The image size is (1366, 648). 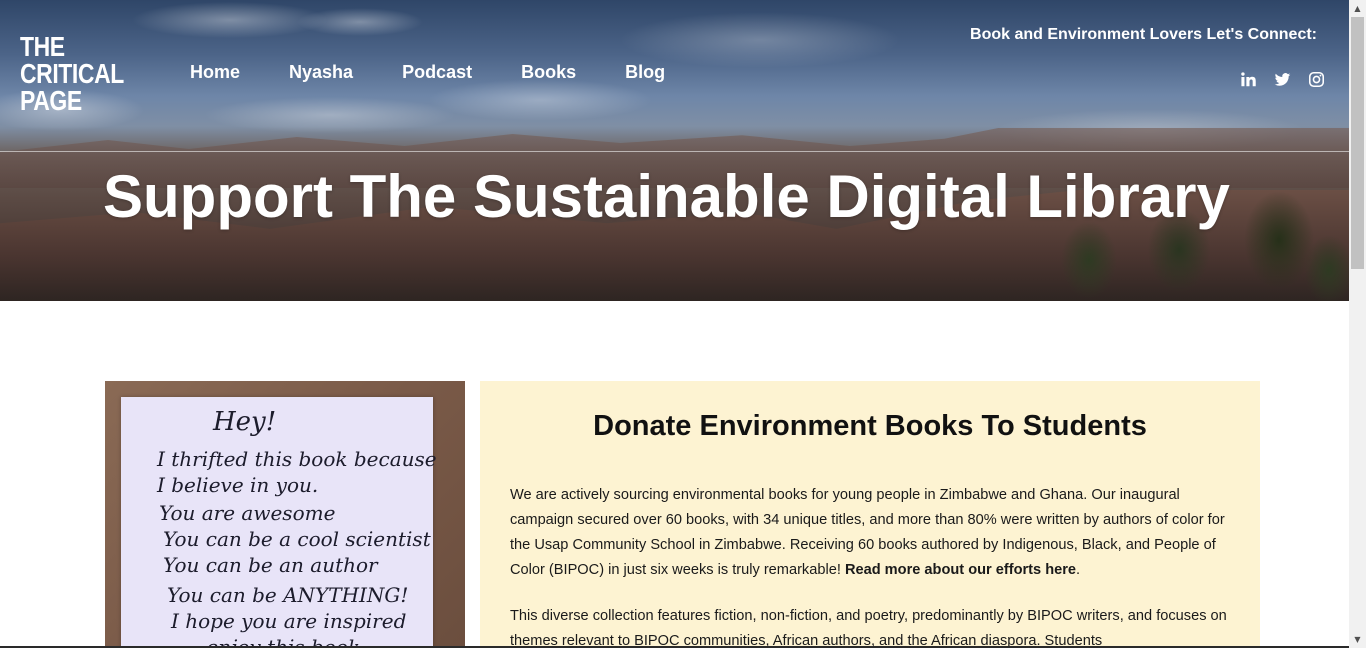 I want to click on note-line: You can be an author, so click(x=270, y=565).